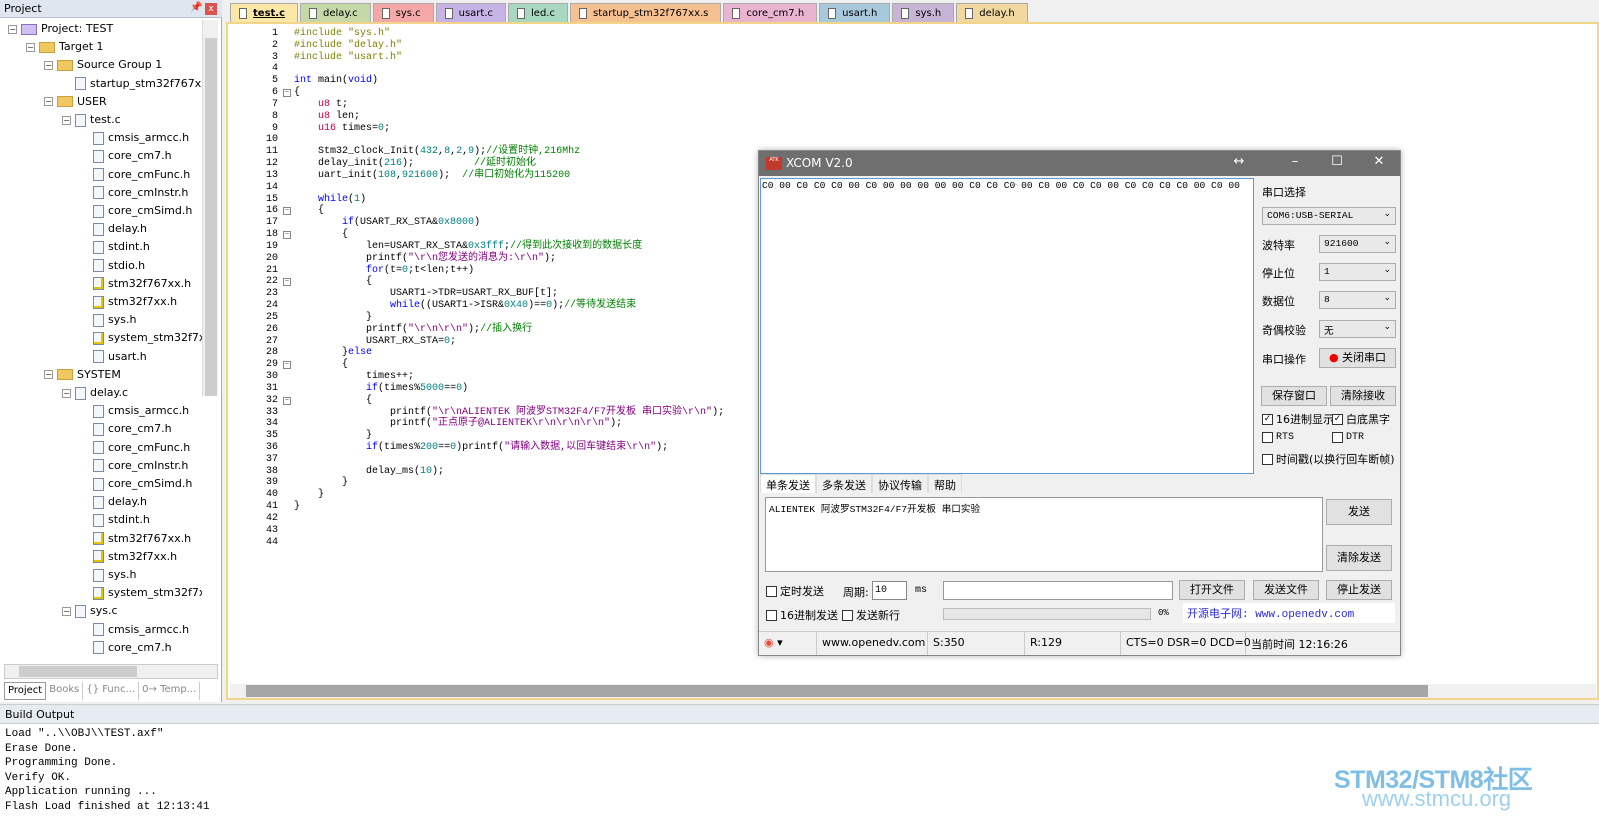 This screenshot has height=836, width=1599. Describe the element at coordinates (1363, 396) in the screenshot. I see `clear-receive-button: 清除接收` at that location.